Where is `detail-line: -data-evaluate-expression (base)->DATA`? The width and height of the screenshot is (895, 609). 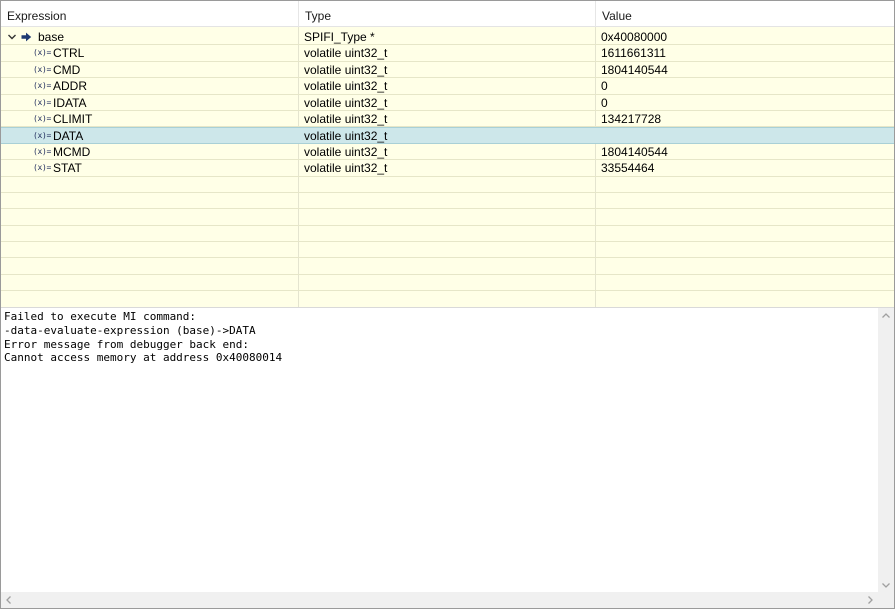 detail-line: -data-evaluate-expression (base)->DATA is located at coordinates (130, 330).